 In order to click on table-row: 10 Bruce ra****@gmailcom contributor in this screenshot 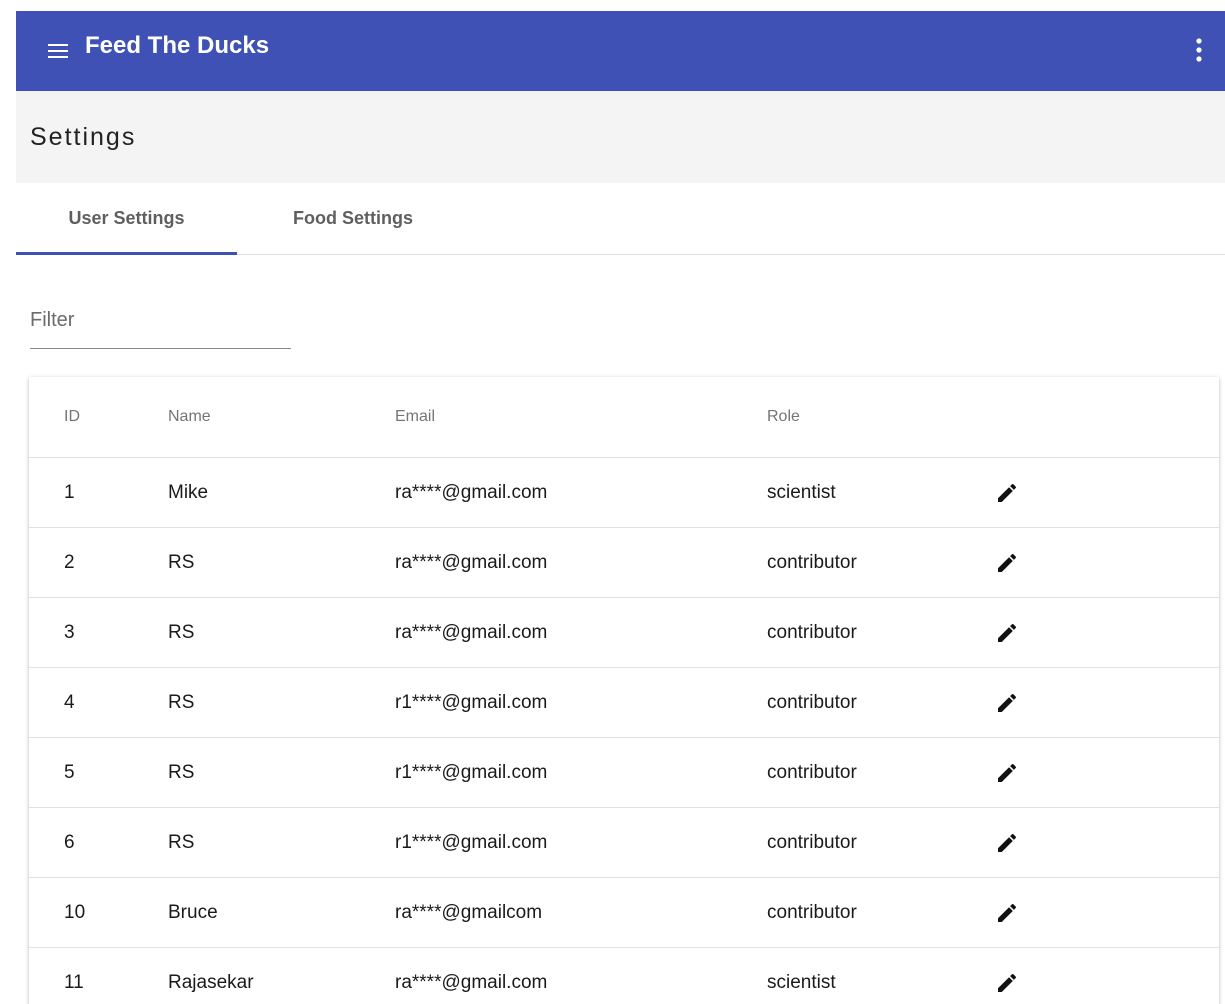, I will do `click(624, 913)`.